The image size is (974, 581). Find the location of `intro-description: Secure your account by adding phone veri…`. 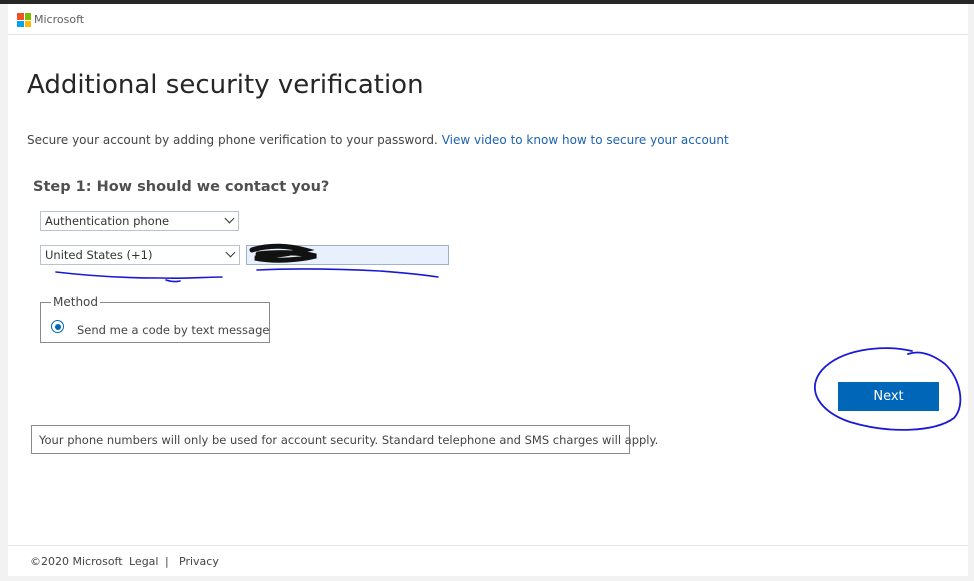

intro-description: Secure your account by adding phone veri… is located at coordinates (232, 140).